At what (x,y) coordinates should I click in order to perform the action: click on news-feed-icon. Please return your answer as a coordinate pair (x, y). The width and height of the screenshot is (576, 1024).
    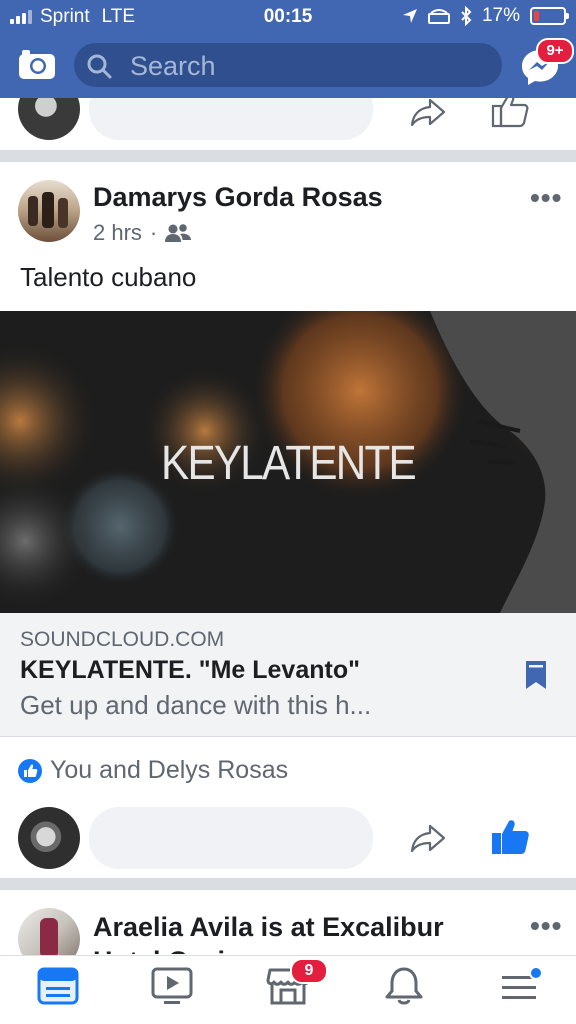
    Looking at the image, I should click on (58, 986).